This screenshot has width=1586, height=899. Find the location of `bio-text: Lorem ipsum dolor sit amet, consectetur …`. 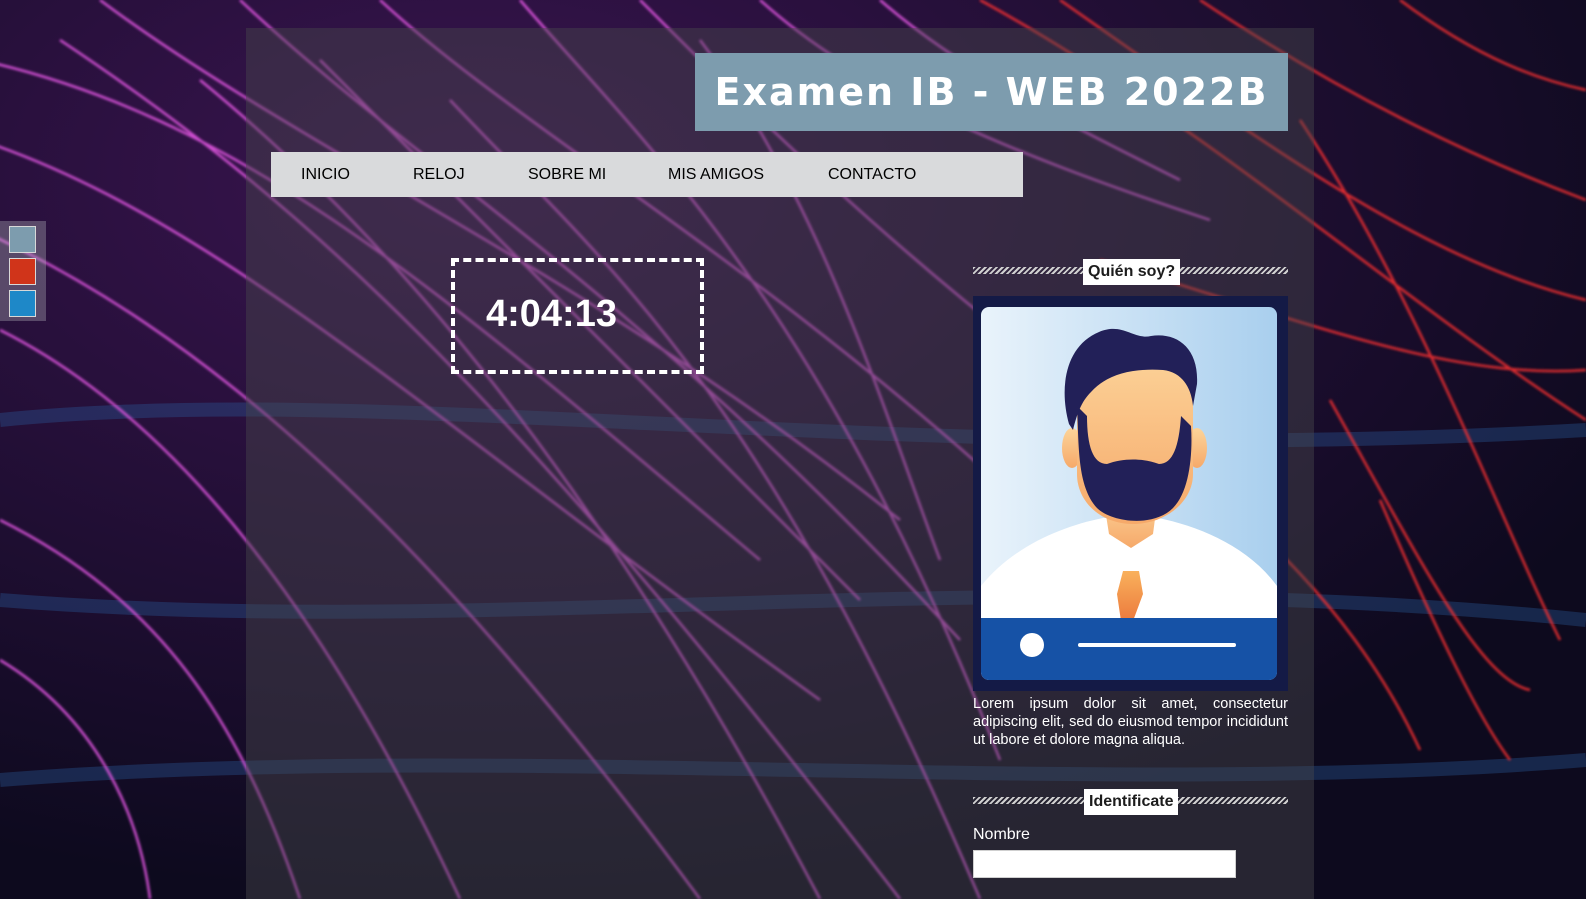

bio-text: Lorem ipsum dolor sit amet, consectetur … is located at coordinates (1130, 722).